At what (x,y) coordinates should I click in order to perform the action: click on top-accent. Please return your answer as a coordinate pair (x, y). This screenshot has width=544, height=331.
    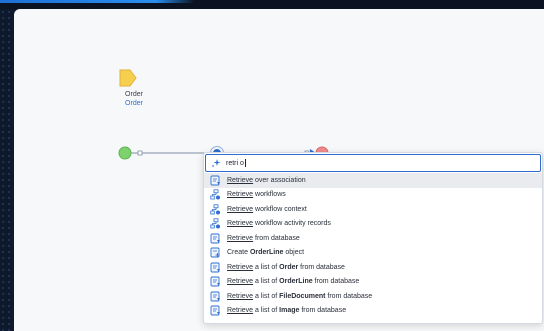
    Looking at the image, I should click on (97, 1).